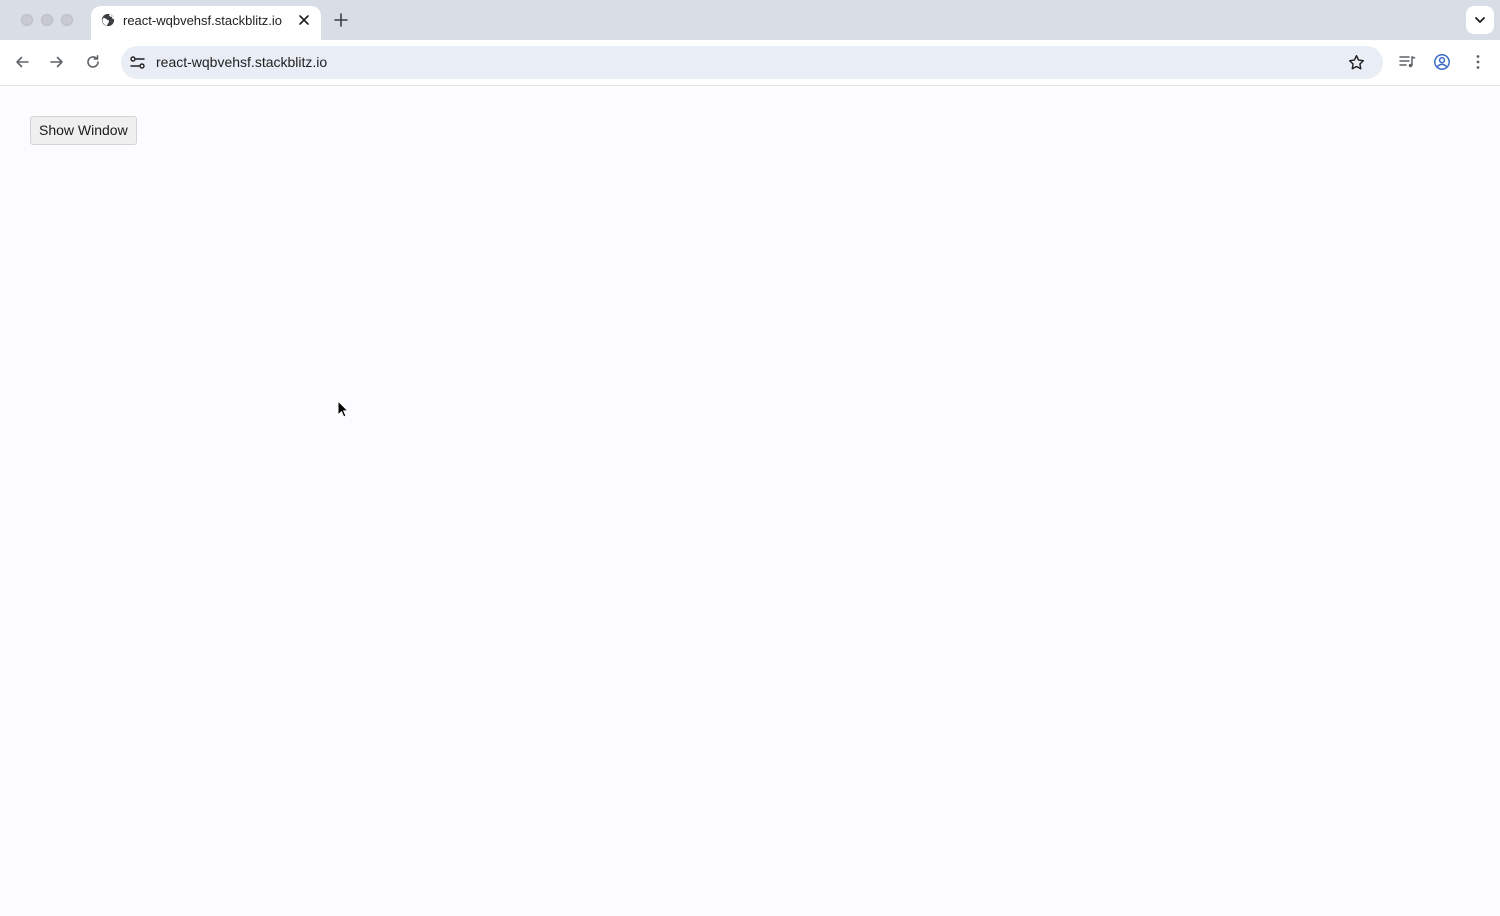 The image size is (1500, 916). Describe the element at coordinates (750, 20) in the screenshot. I see `tab-strip: react-wqbvehsf.stackblitz.io` at that location.